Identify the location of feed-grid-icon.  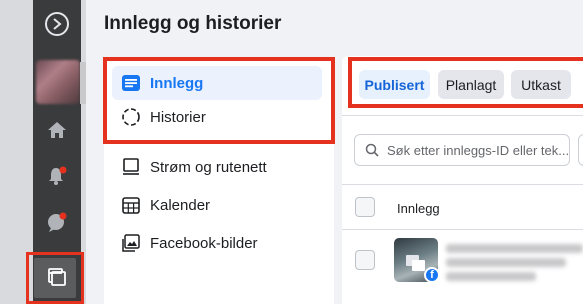
(131, 167).